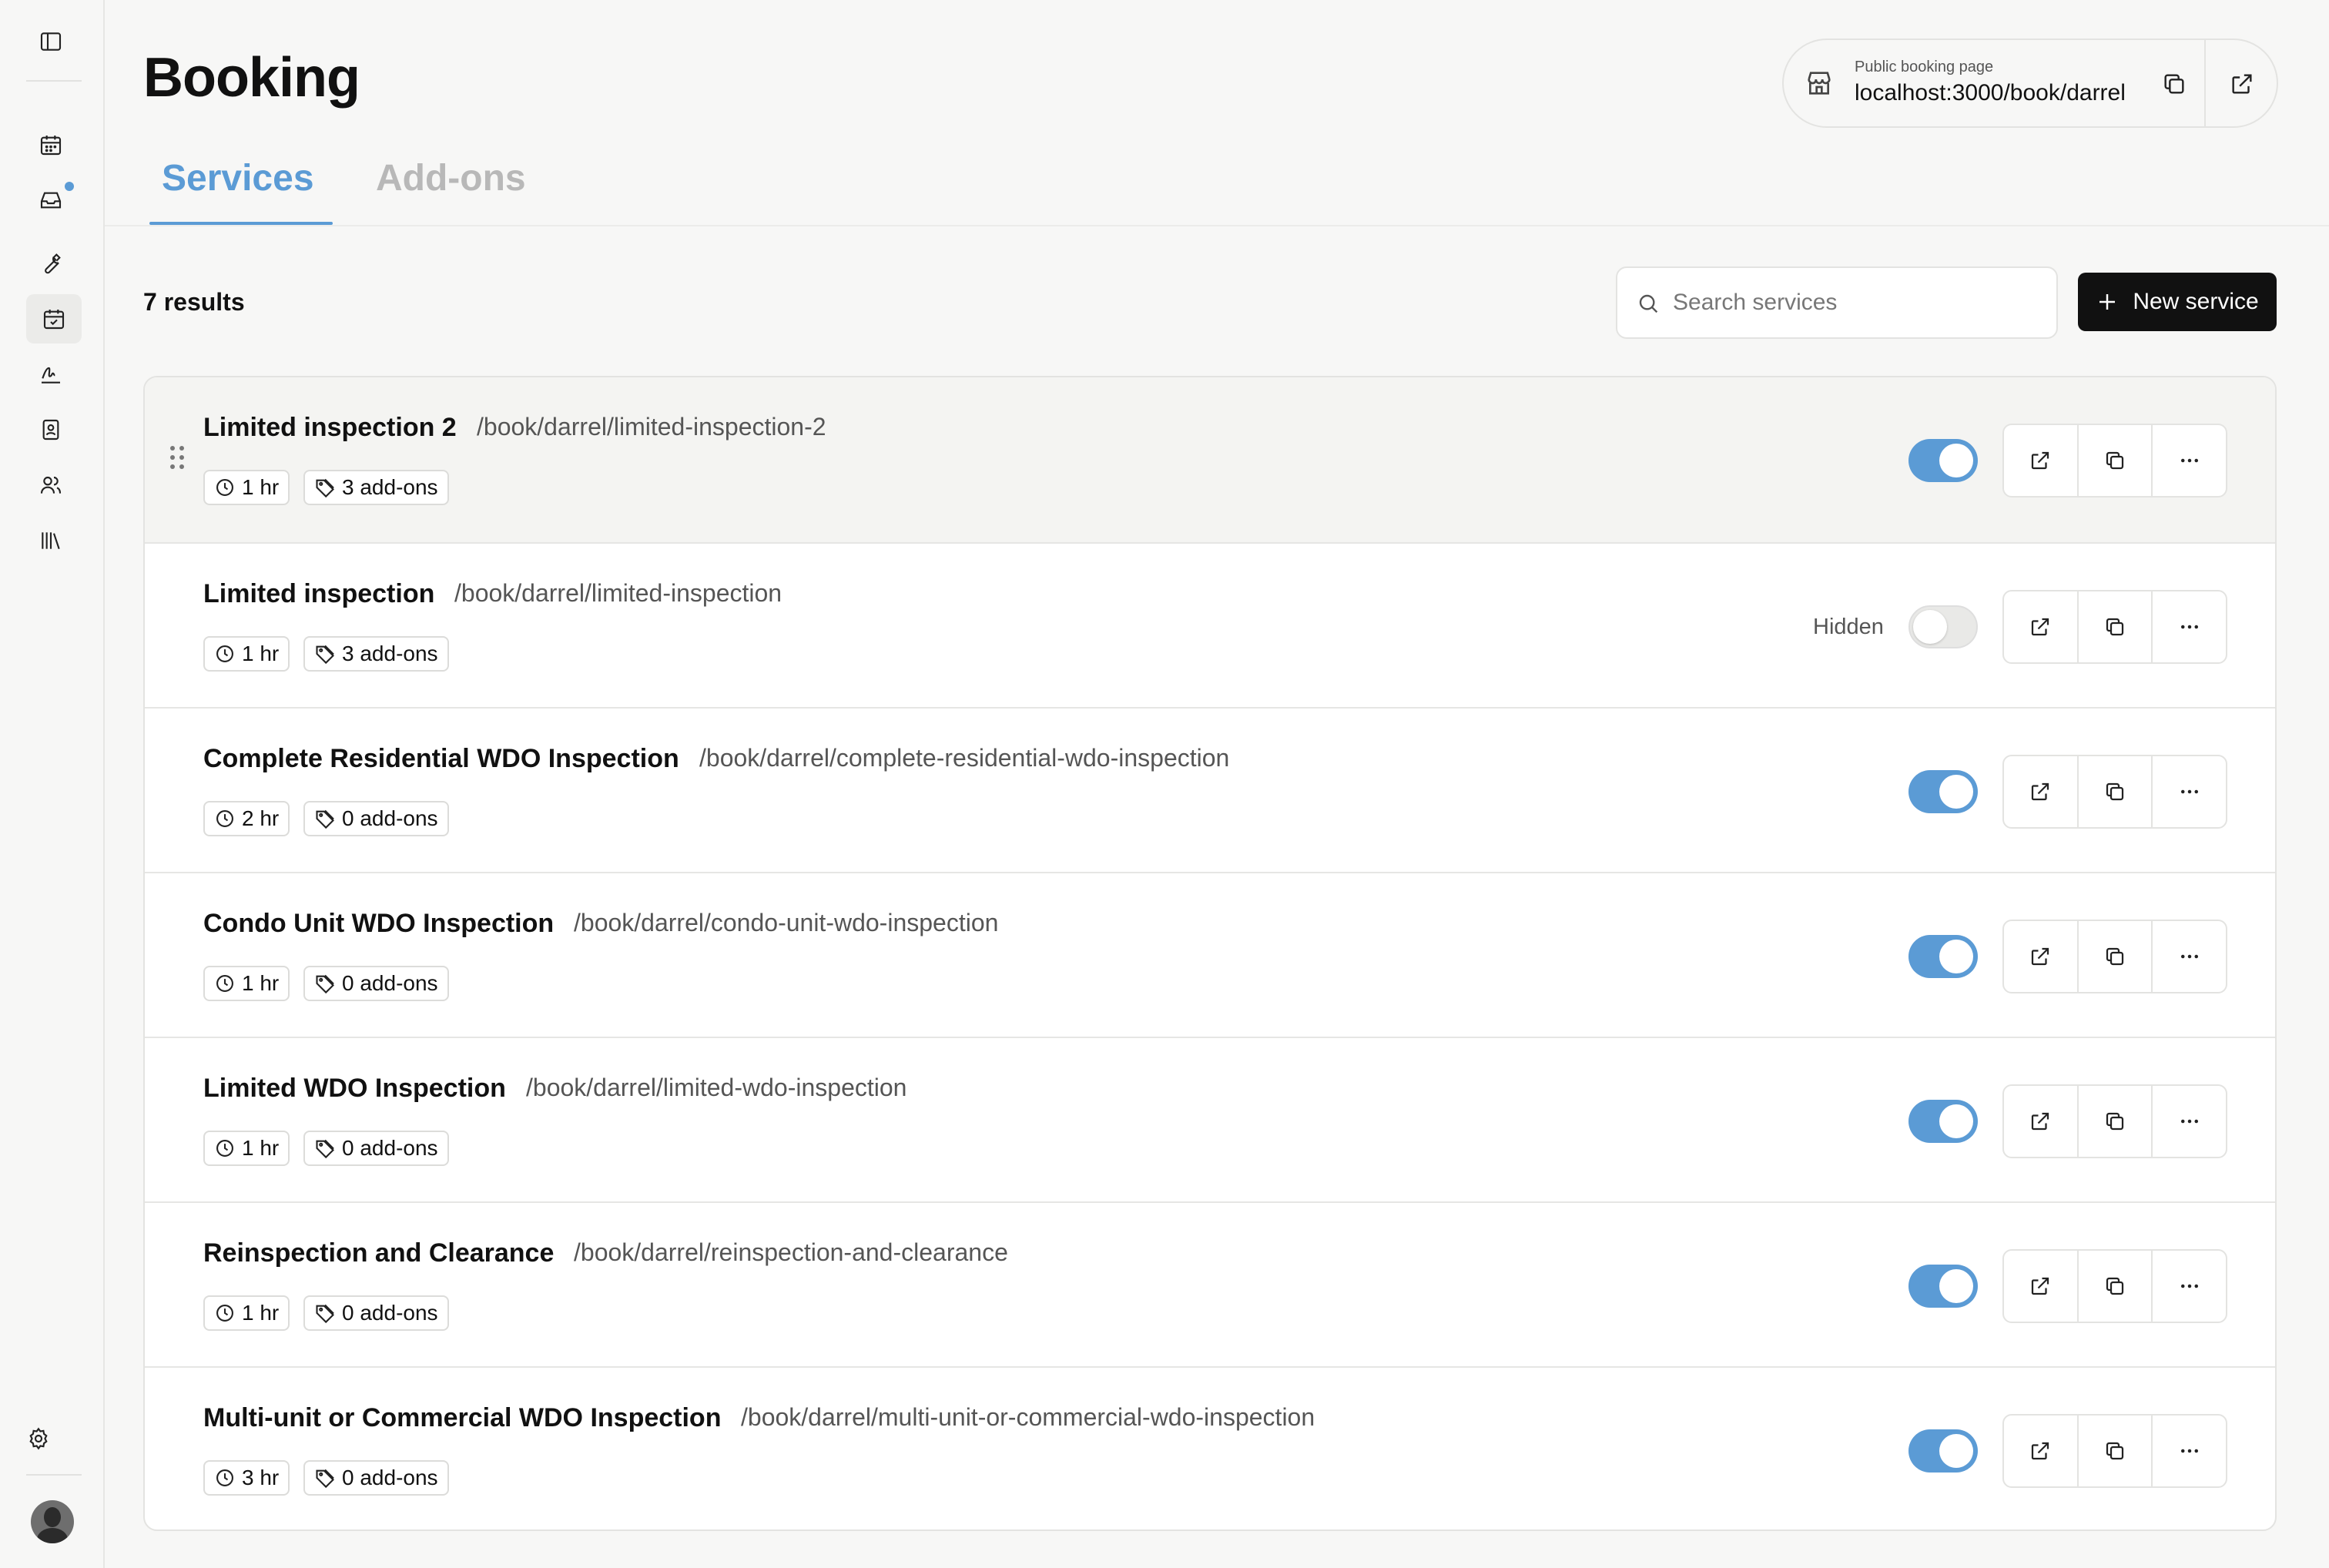  Describe the element at coordinates (38, 1439) in the screenshot. I see `settings-gear-icon` at that location.